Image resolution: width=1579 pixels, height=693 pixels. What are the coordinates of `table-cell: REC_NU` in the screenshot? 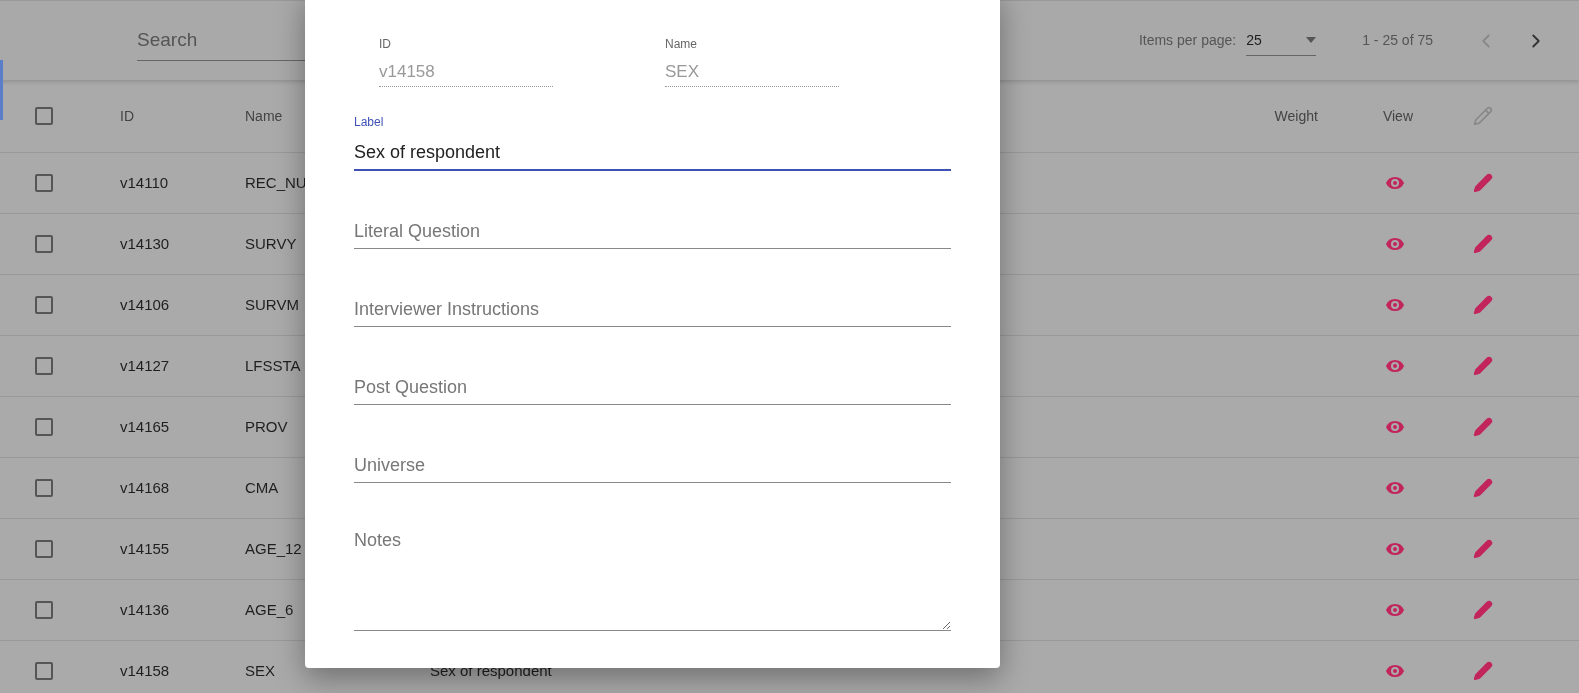 It's located at (276, 182).